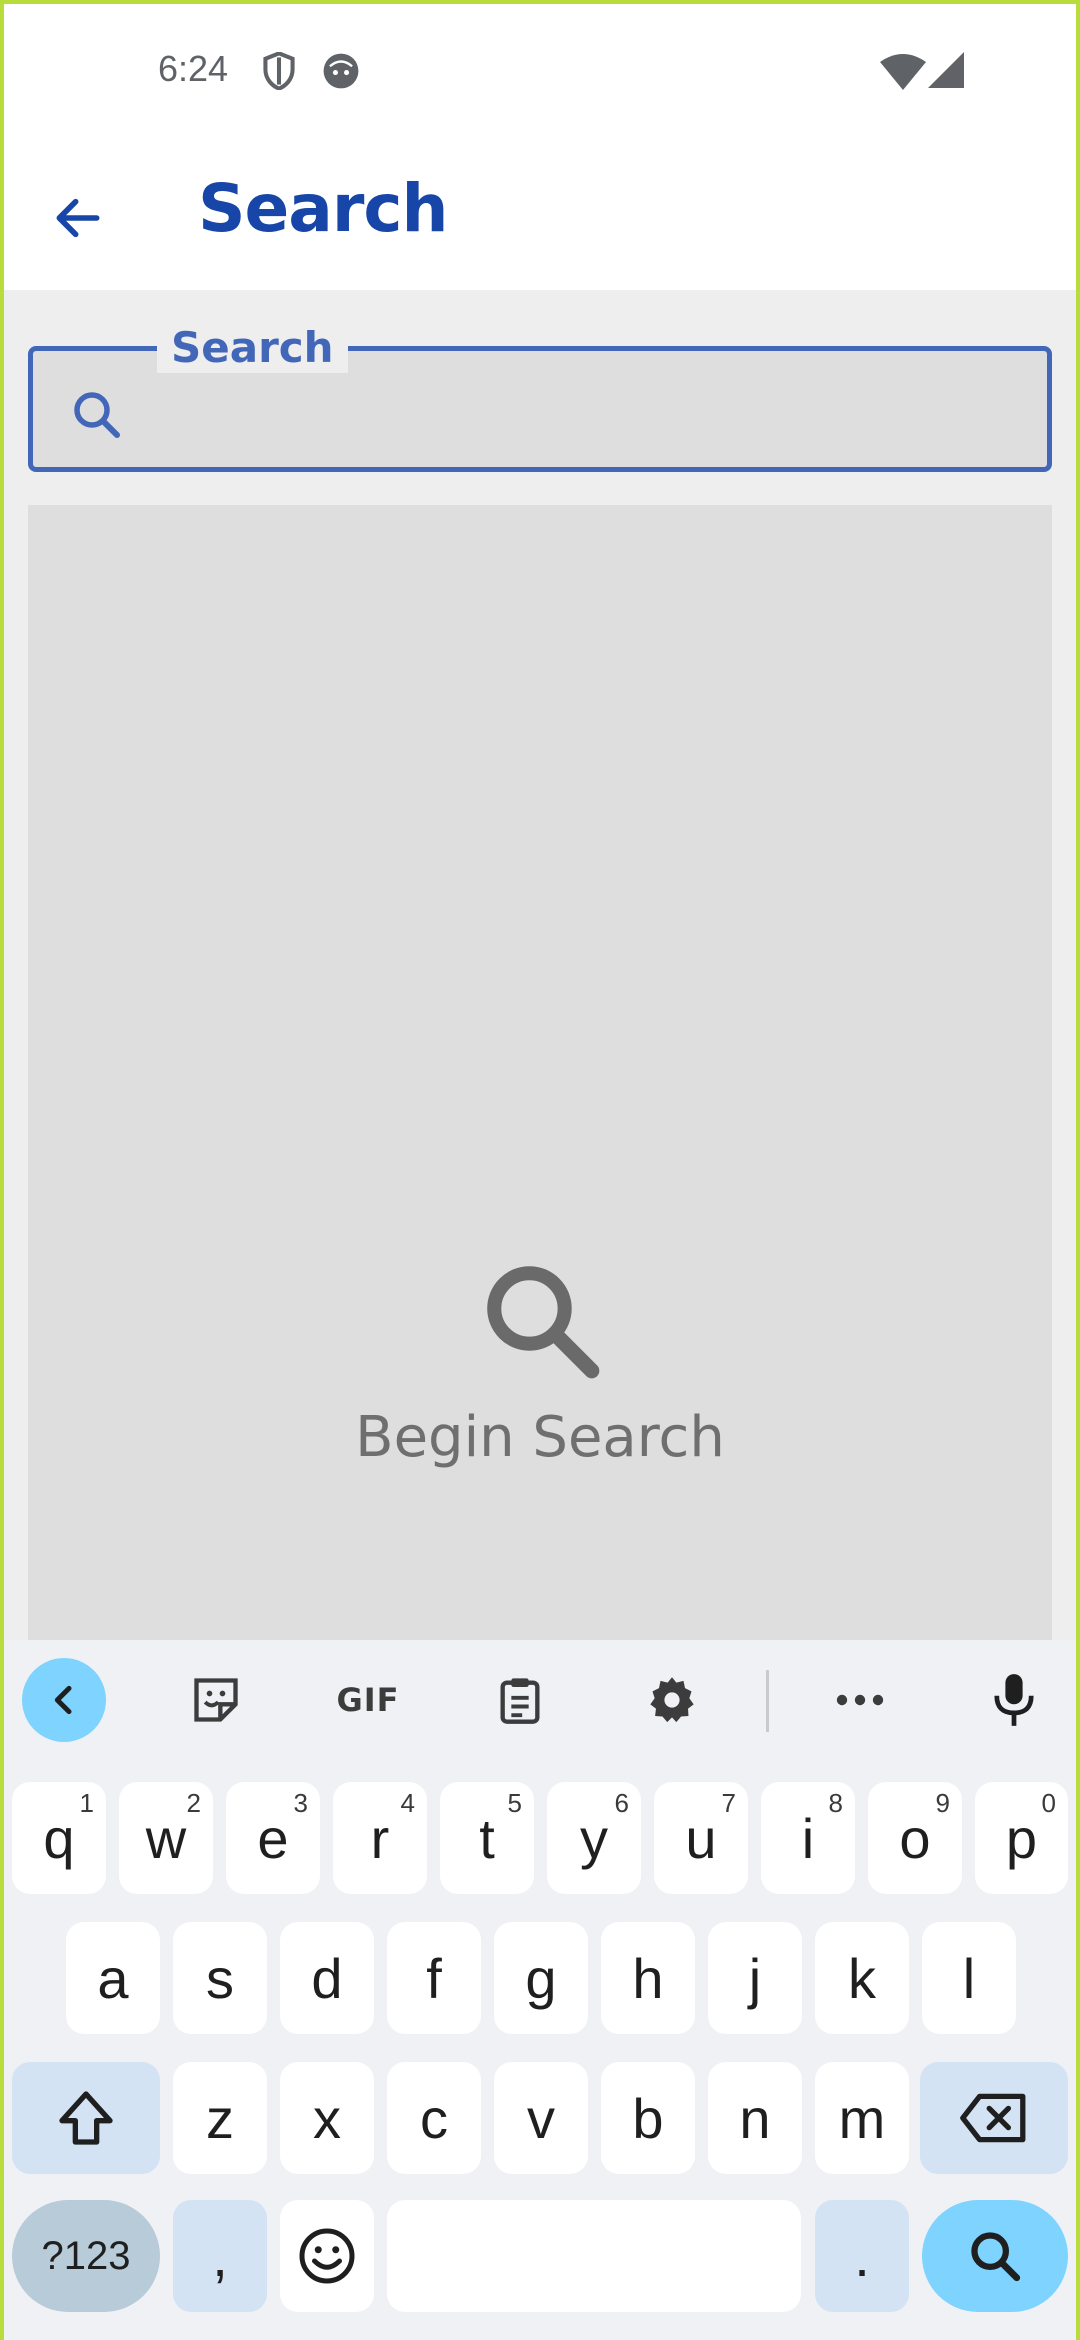 The height and width of the screenshot is (2340, 1080). Describe the element at coordinates (755, 1978) in the screenshot. I see `key-j: j` at that location.